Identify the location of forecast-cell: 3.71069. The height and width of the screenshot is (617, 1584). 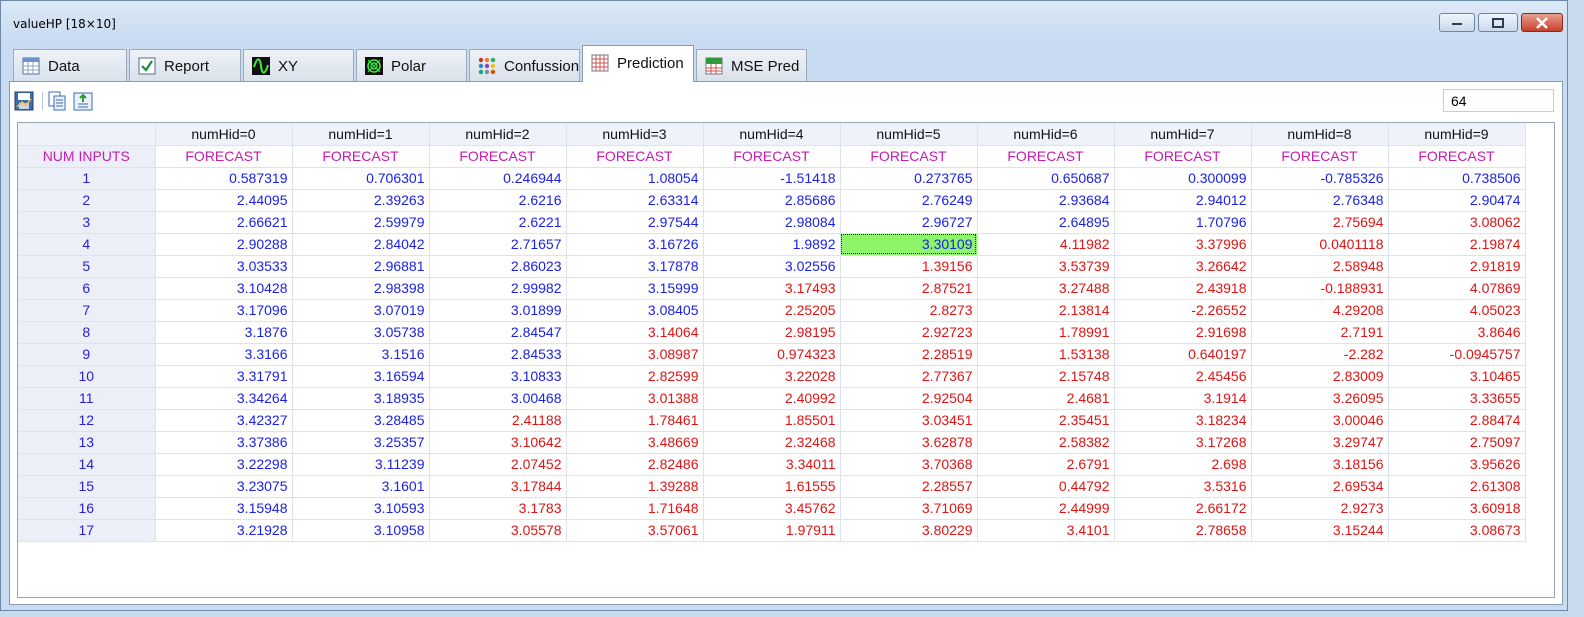
(909, 508).